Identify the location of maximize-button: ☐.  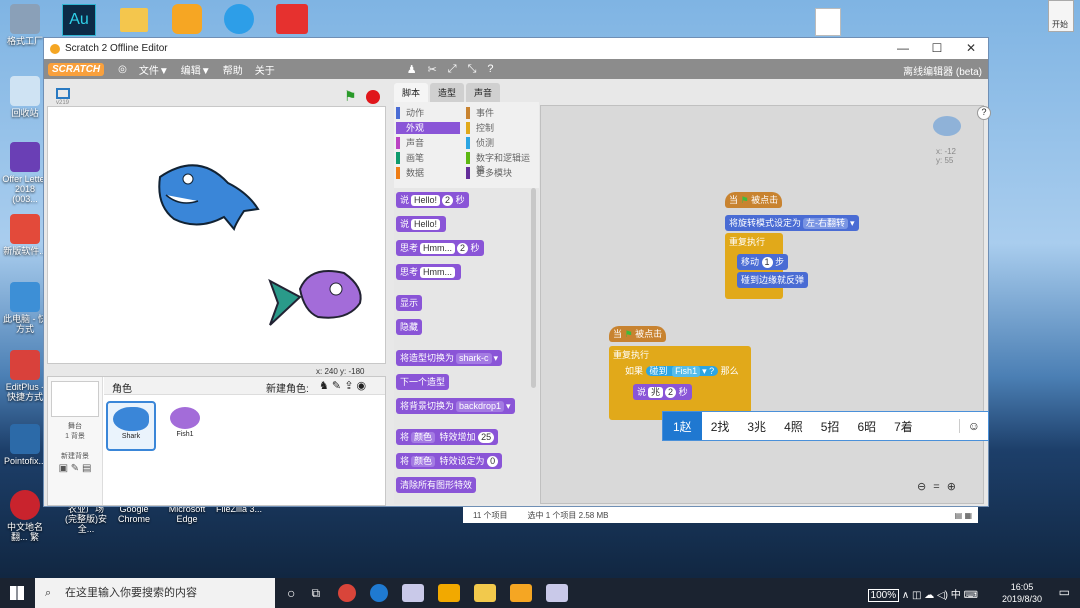
(937, 48).